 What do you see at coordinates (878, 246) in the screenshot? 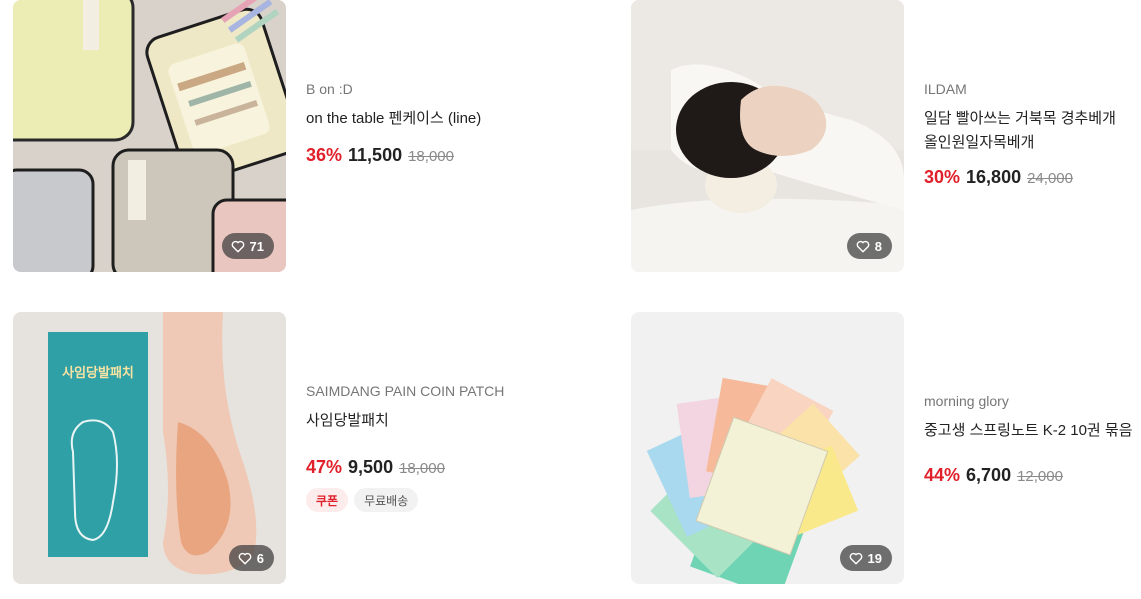
I see `like-count: 8` at bounding box center [878, 246].